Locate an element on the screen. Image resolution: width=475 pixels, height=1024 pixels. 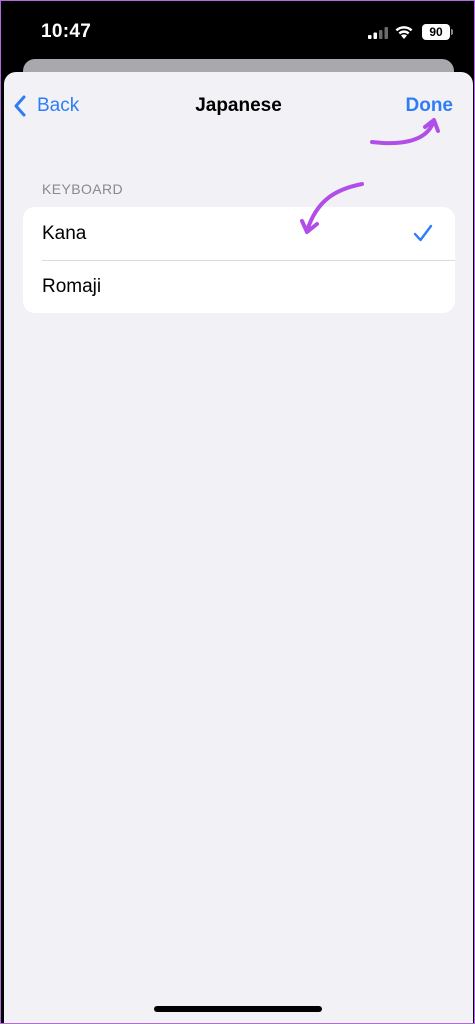
option-romaji: Romaji is located at coordinates (239, 286).